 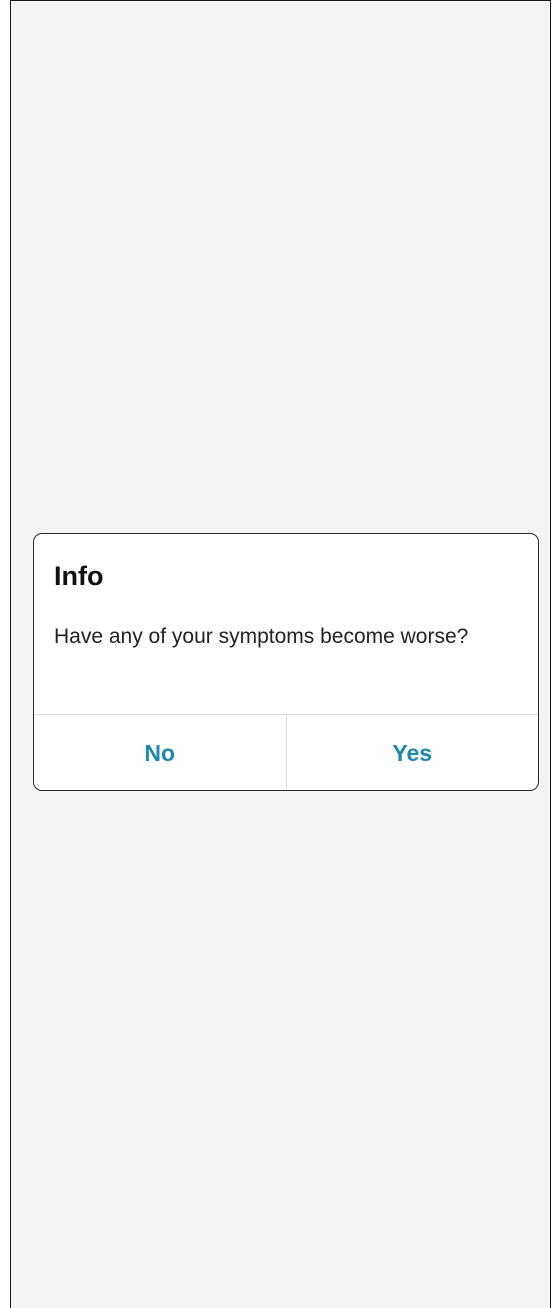 I want to click on dialog-actions: No Yes, so click(x=286, y=752).